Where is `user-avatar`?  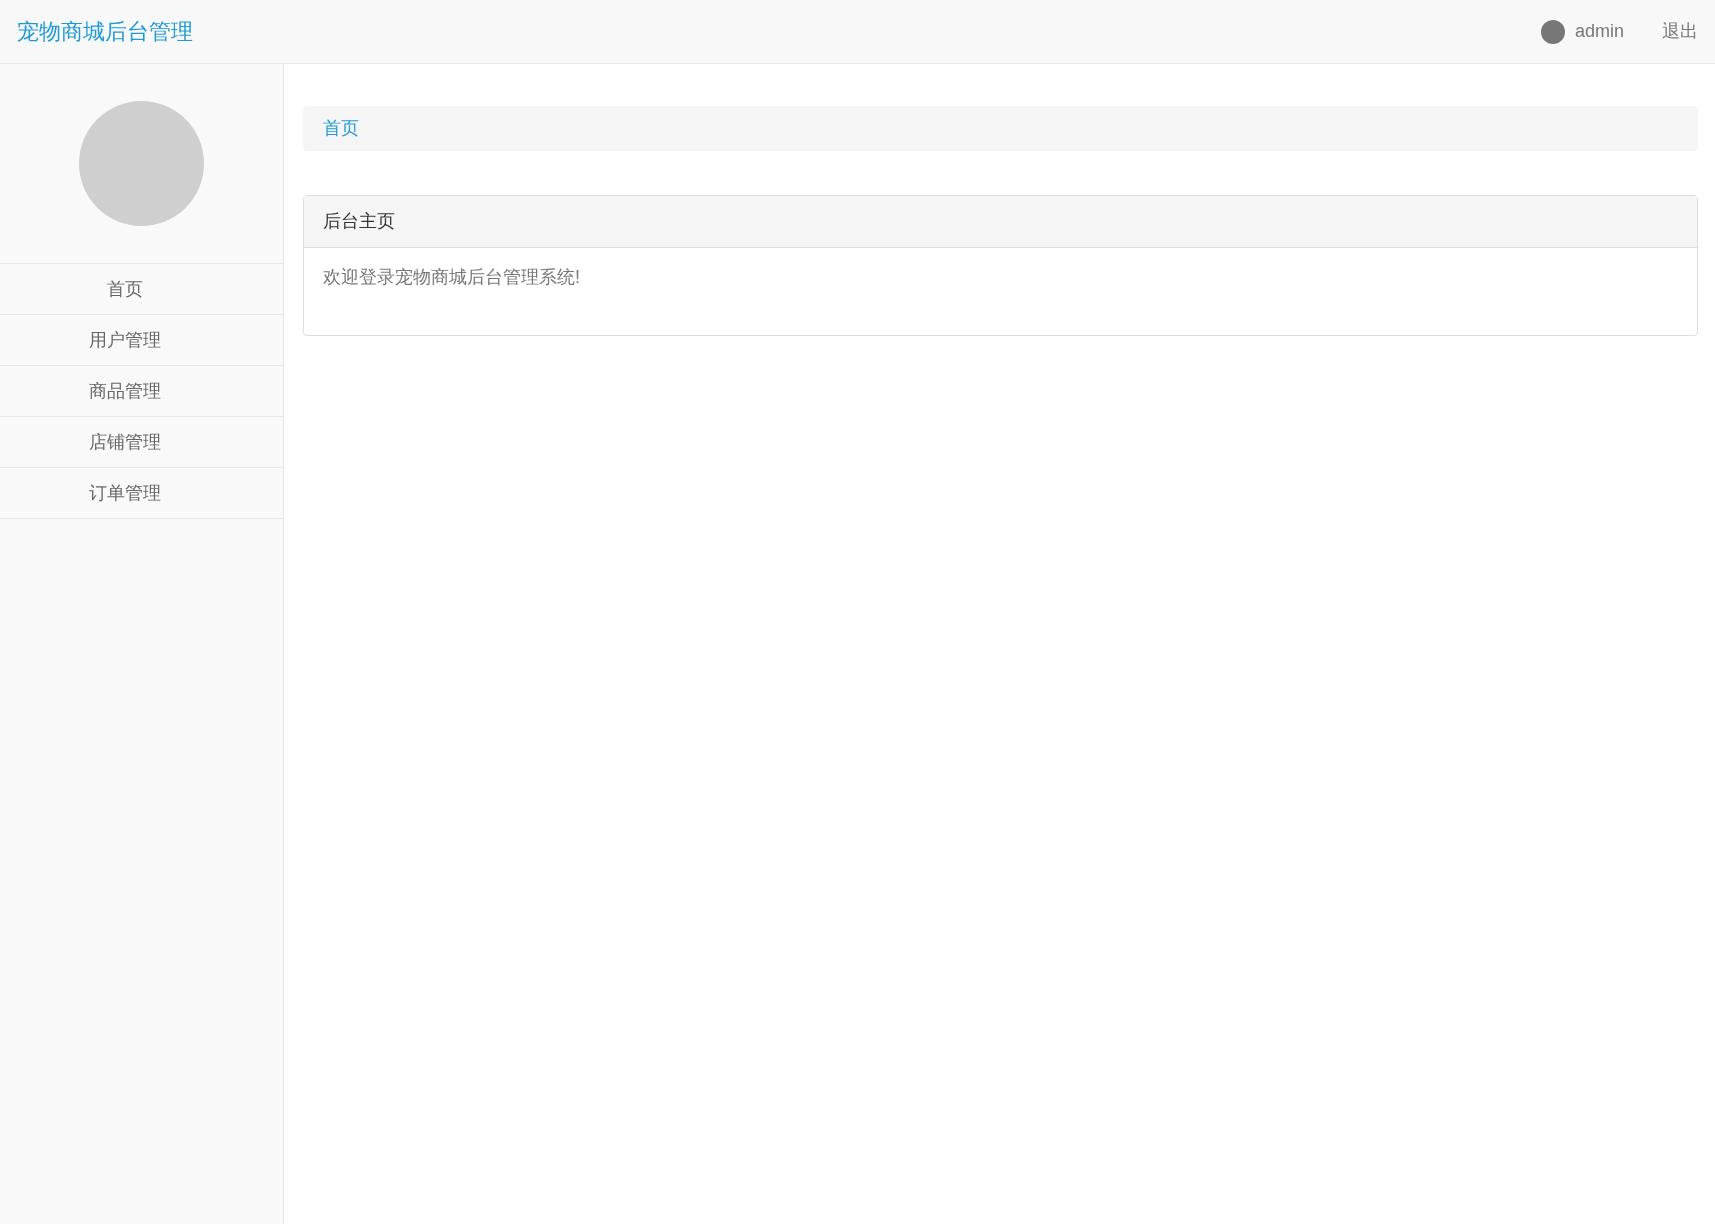
user-avatar is located at coordinates (1552, 31).